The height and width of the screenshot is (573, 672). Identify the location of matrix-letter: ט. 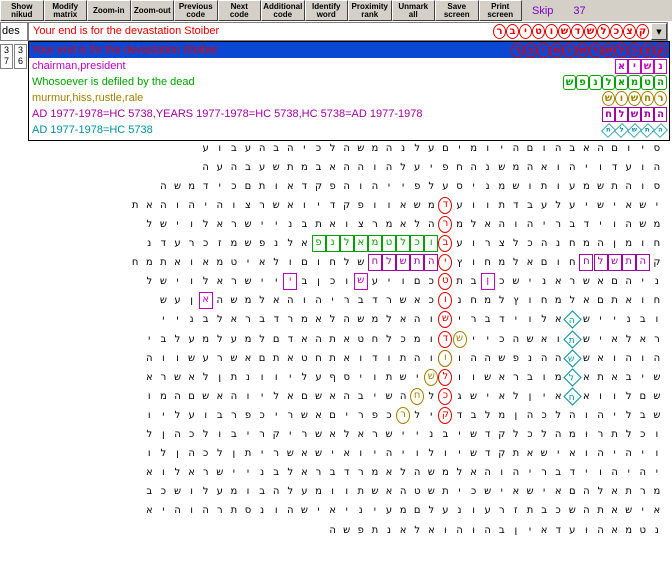
(643, 530).